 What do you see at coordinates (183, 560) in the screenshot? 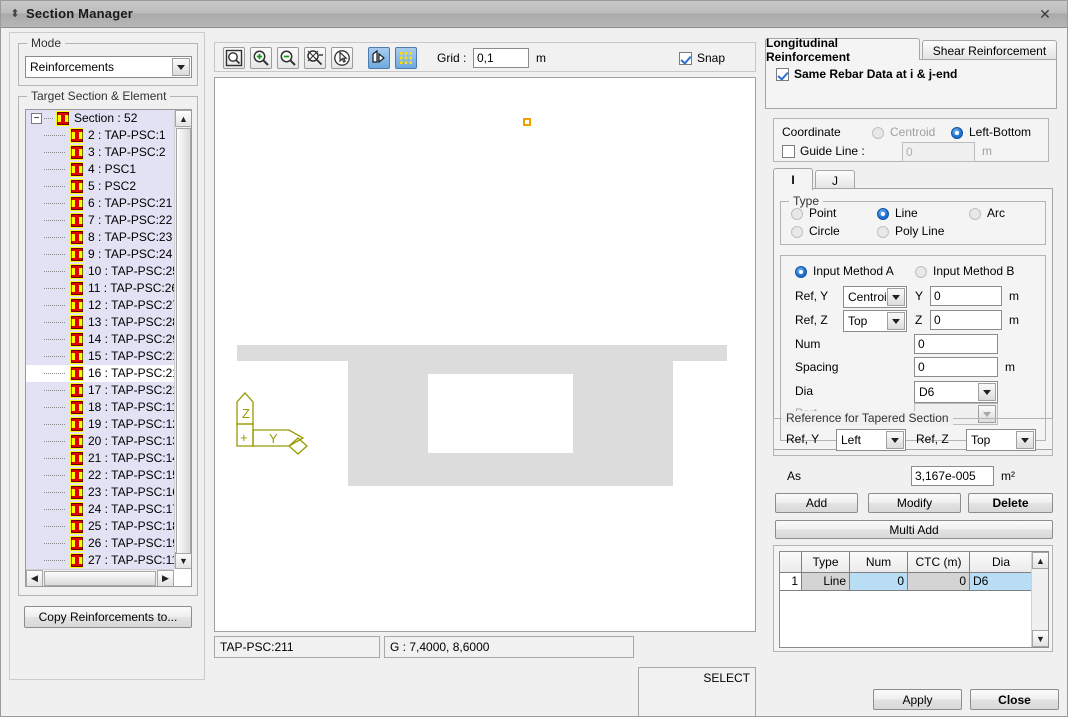
I see `scroll-down-button: ▼` at bounding box center [183, 560].